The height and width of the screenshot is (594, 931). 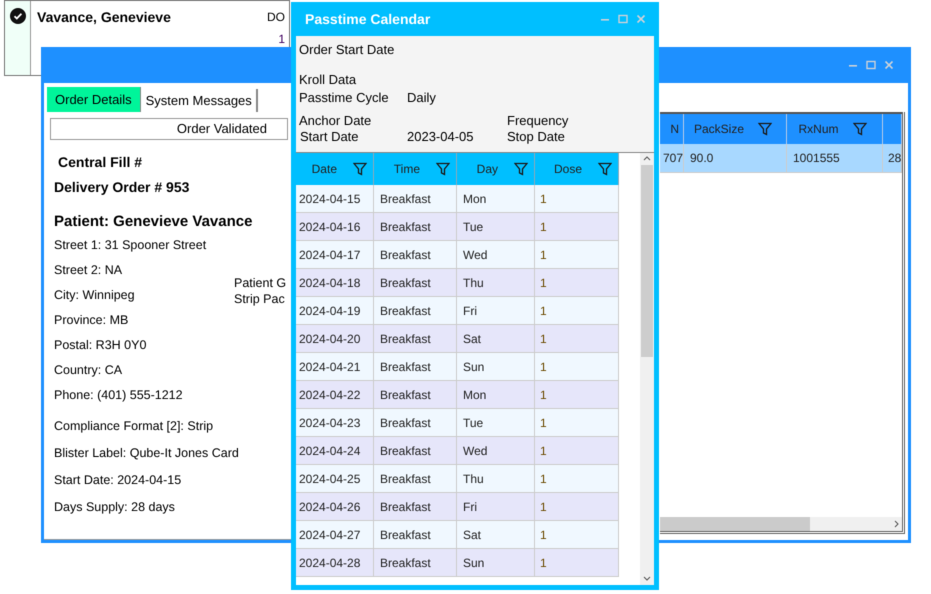 I want to click on close-icon, so click(x=889, y=65).